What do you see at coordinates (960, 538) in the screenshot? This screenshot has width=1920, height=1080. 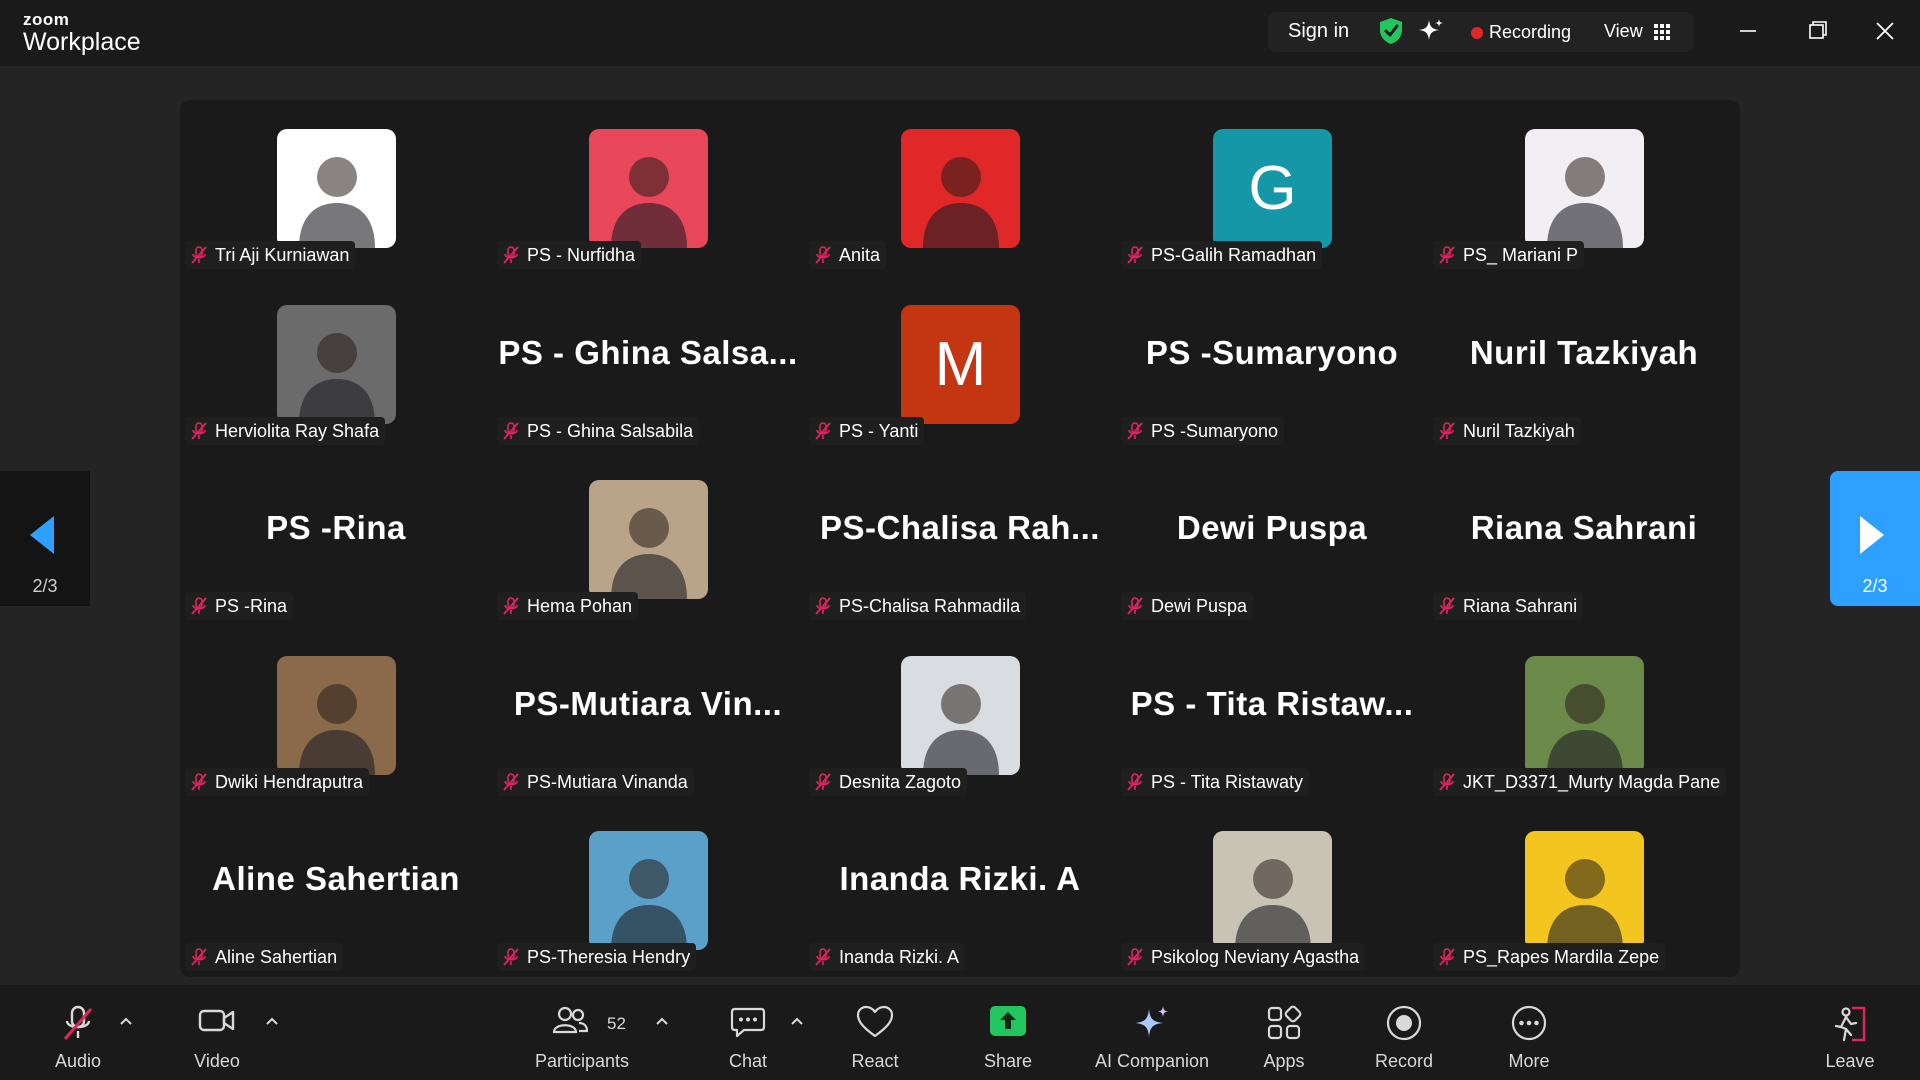 I see `participant-tile: PS-Chalisa Rah... PS-Chalisa Rahmadila` at bounding box center [960, 538].